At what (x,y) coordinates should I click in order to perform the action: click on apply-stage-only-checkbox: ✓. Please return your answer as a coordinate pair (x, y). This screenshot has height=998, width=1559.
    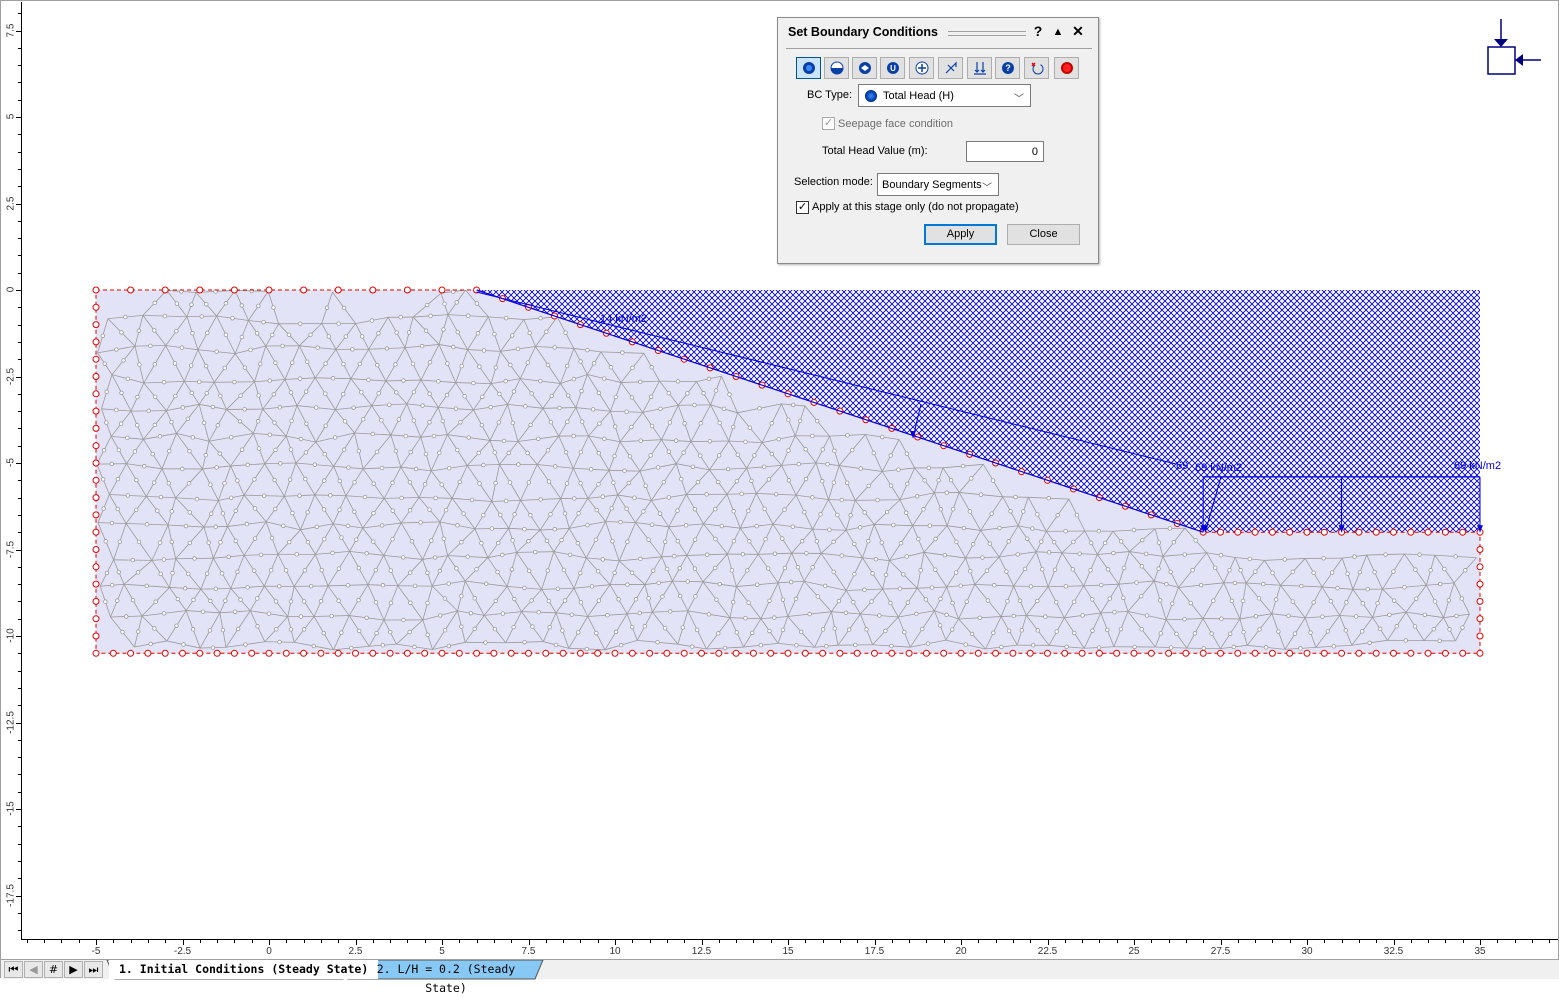
    Looking at the image, I should click on (802, 207).